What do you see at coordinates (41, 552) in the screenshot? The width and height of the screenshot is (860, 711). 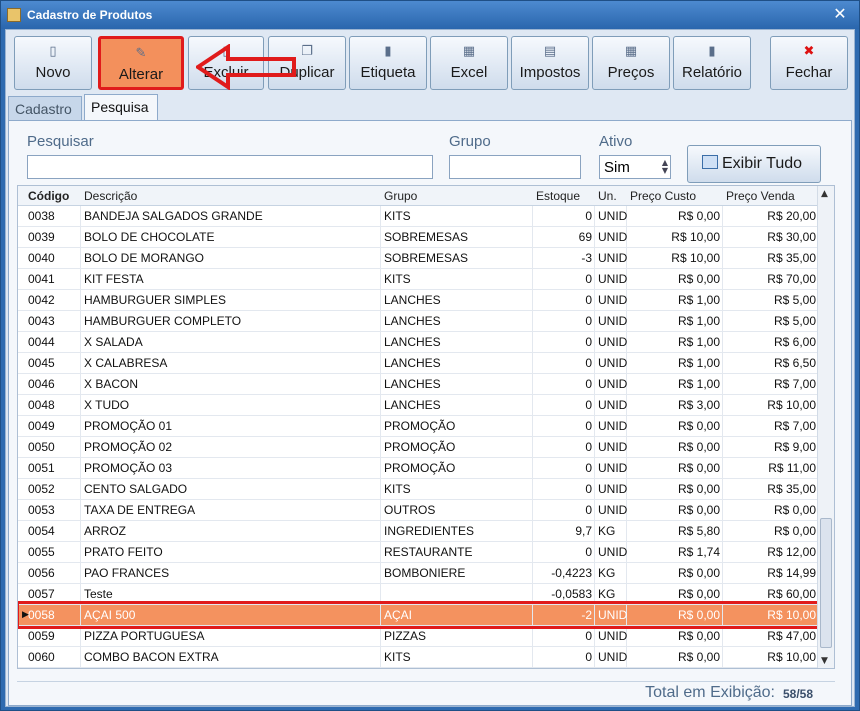 I see `table-cell: 0055` at bounding box center [41, 552].